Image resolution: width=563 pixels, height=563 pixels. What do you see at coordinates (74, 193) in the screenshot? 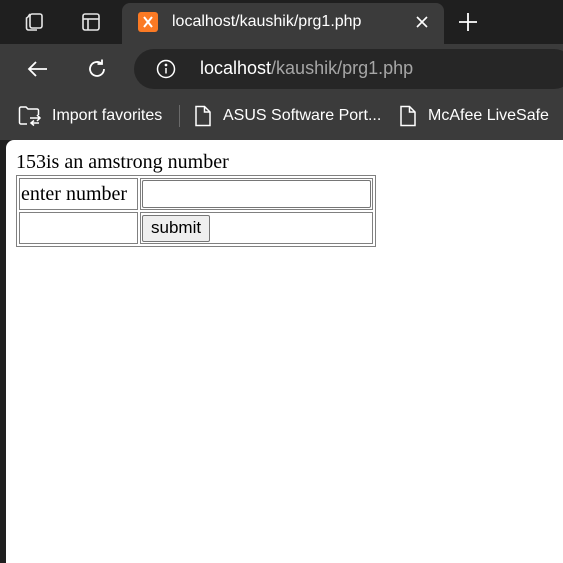
I see `number-label: enter number` at bounding box center [74, 193].